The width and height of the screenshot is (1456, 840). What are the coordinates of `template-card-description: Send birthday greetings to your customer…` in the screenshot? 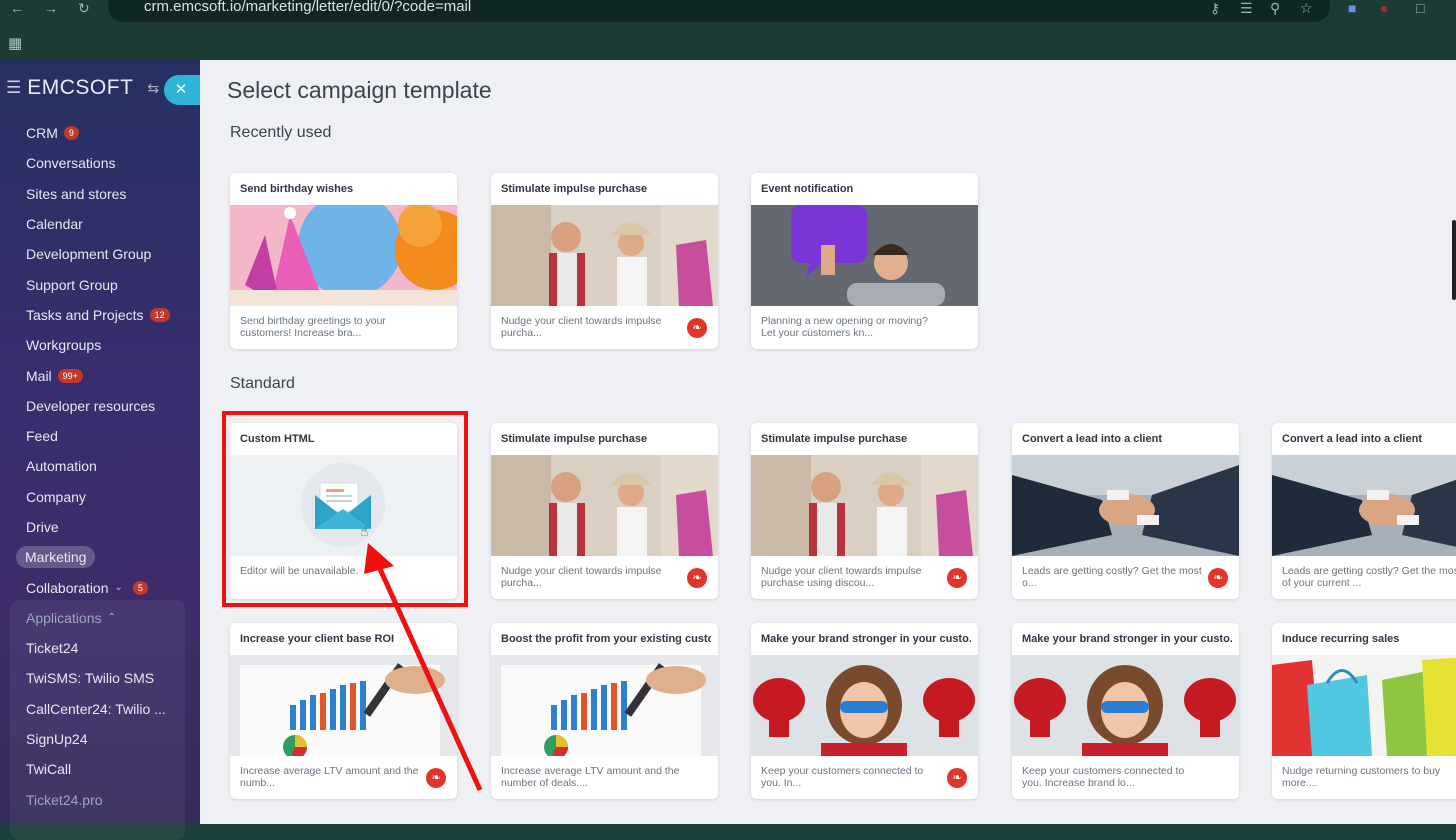 It's located at (313, 327).